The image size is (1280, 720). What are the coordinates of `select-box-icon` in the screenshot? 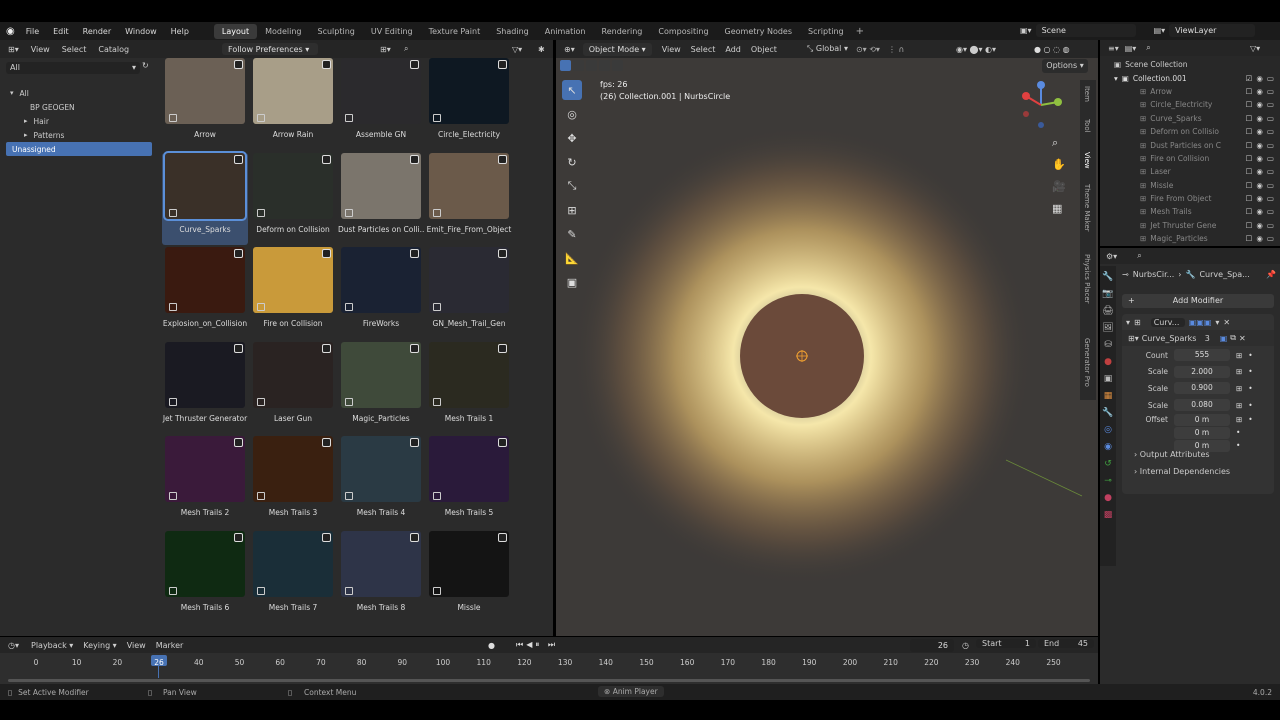 It's located at (565, 65).